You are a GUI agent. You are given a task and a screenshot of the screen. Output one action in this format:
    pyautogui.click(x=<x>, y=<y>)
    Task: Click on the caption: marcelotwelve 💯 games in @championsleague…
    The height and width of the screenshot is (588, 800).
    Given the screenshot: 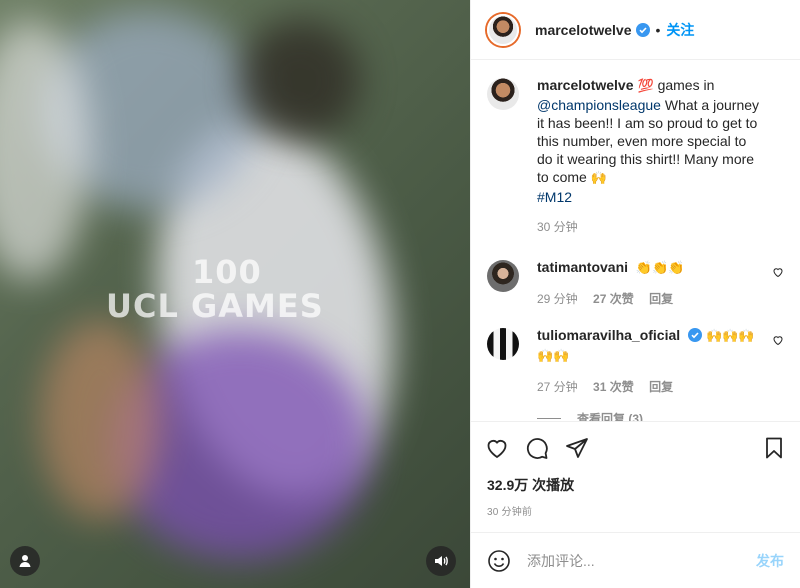 What is the action you would take?
    pyautogui.click(x=635, y=156)
    